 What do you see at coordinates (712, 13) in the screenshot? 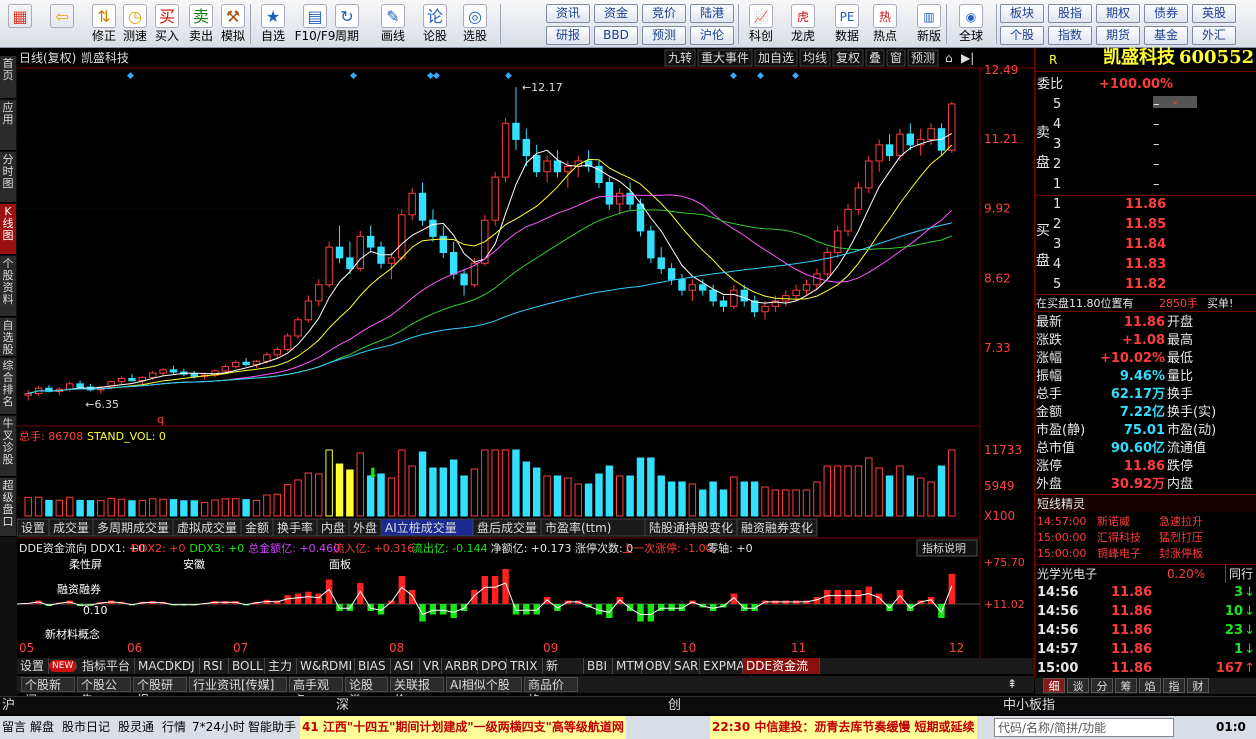
I see `toolbar-陆港: 陆港` at bounding box center [712, 13].